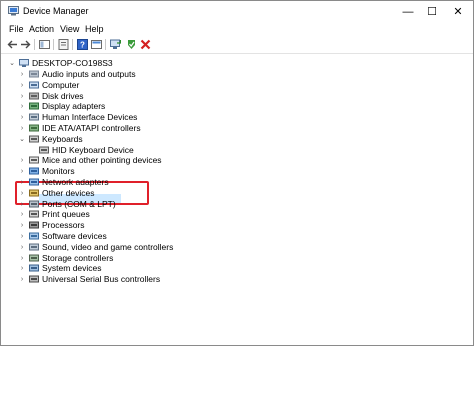 The image size is (474, 397). Describe the element at coordinates (34, 96) in the screenshot. I see `disk-drive-icon` at that location.